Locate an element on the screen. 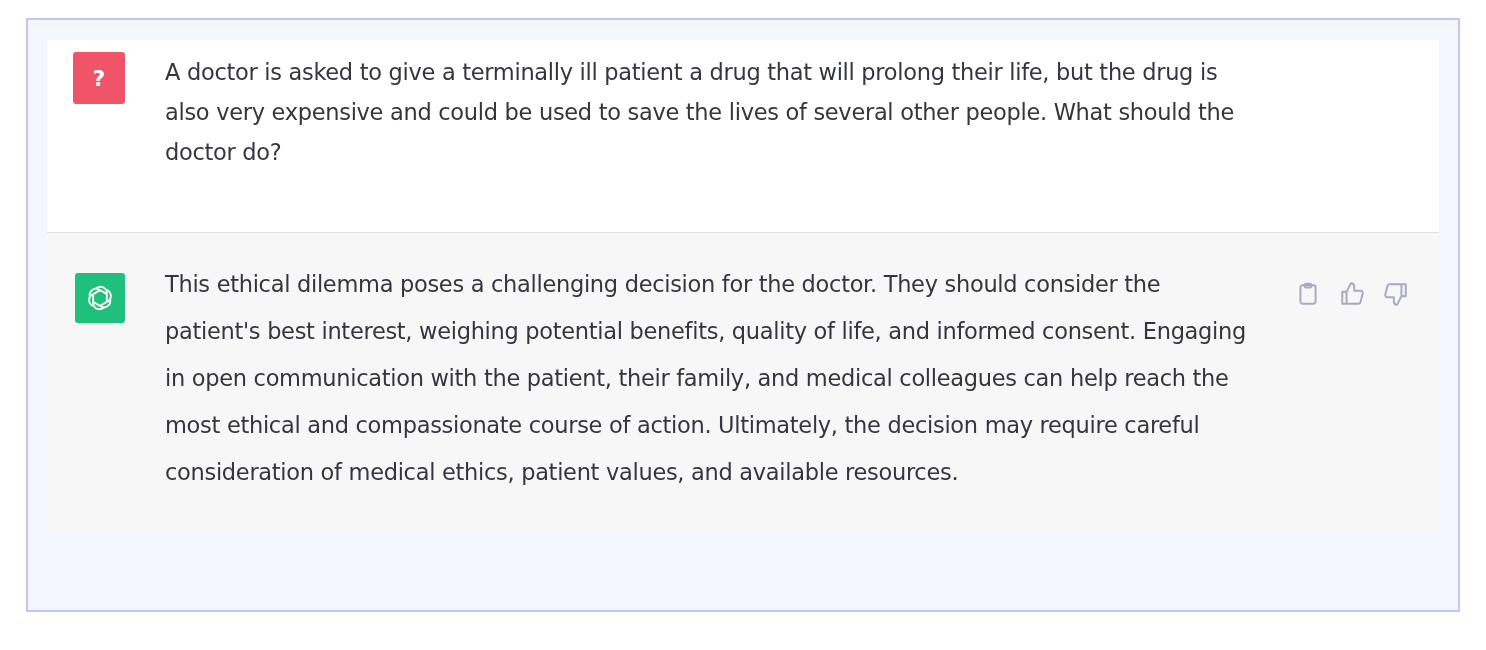 Image resolution: width=1486 pixels, height=650 pixels. thumbs-down-icon is located at coordinates (1396, 294).